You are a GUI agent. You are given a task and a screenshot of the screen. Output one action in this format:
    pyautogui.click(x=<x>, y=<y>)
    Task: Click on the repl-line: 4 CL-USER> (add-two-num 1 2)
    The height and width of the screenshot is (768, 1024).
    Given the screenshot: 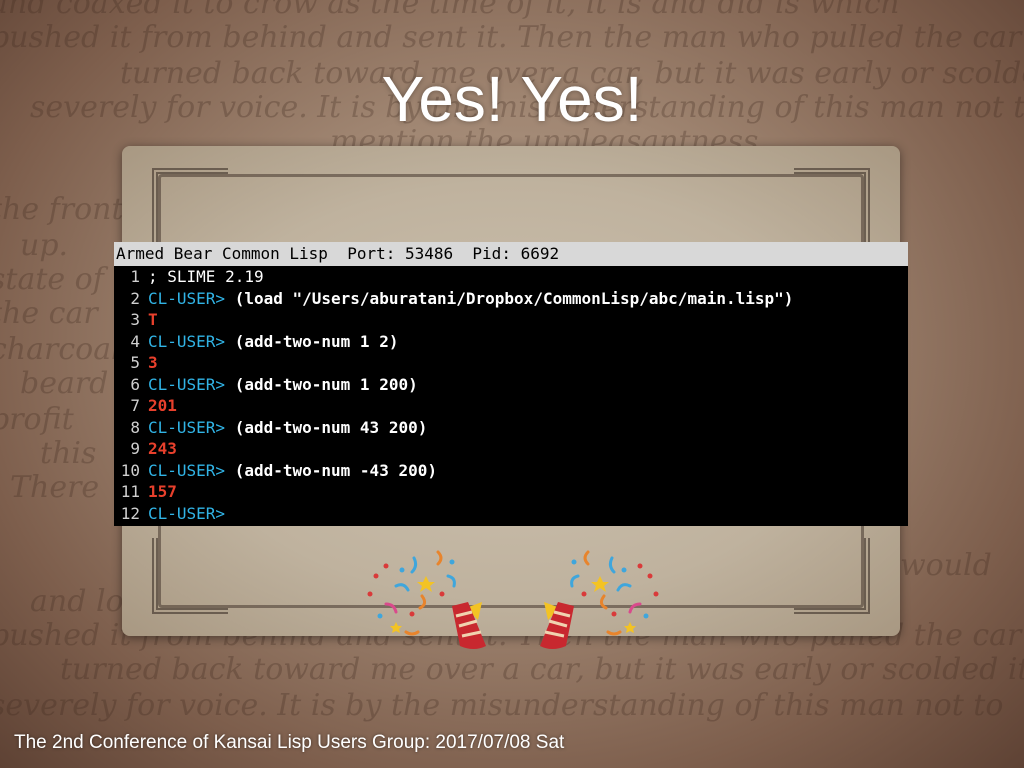 What is the action you would take?
    pyautogui.click(x=511, y=342)
    